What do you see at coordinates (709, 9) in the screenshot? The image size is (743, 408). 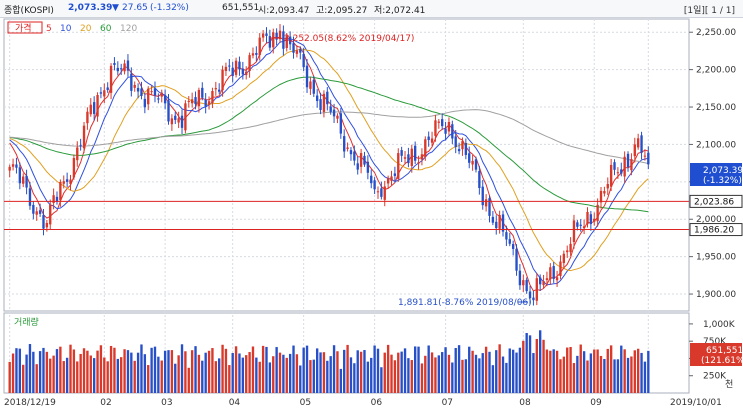 I see `page-indicator: [1일][ 1 / 1]` at bounding box center [709, 9].